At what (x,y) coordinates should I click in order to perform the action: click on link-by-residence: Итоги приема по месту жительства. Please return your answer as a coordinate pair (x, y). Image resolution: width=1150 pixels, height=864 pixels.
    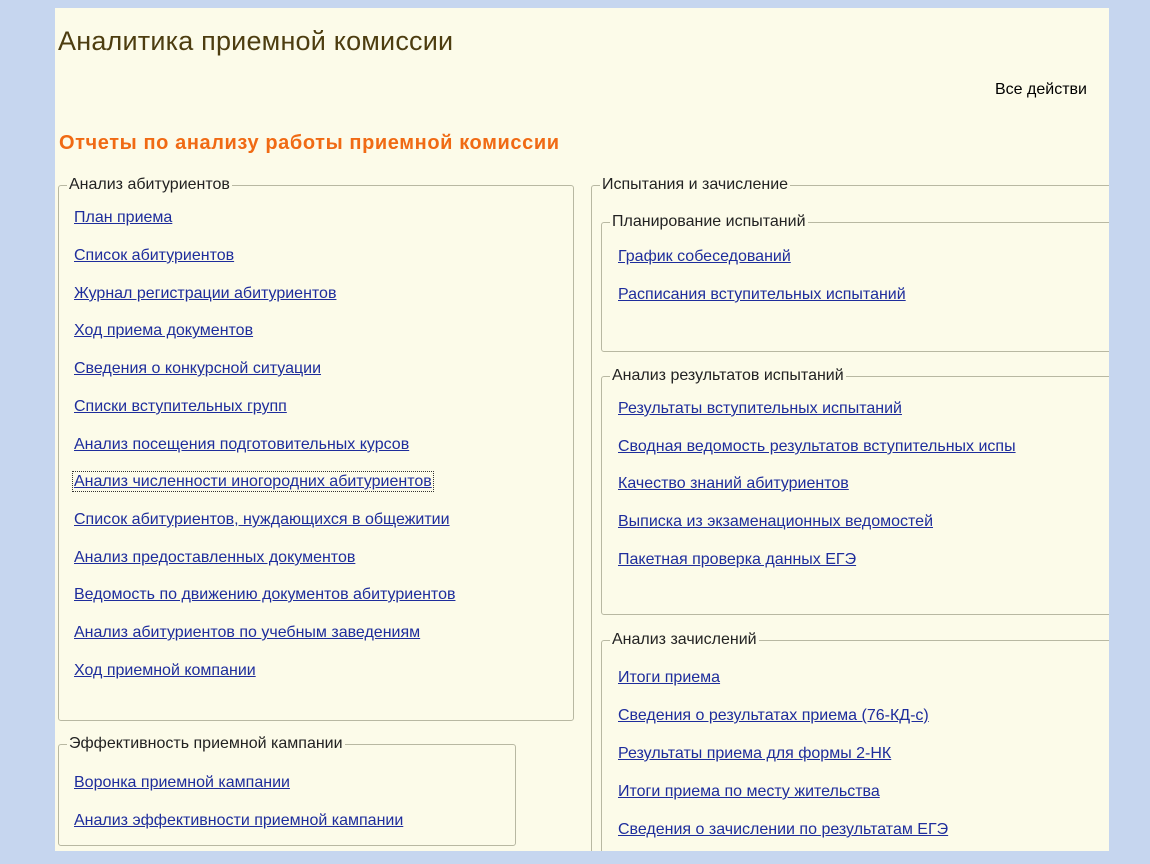
    Looking at the image, I should click on (749, 791).